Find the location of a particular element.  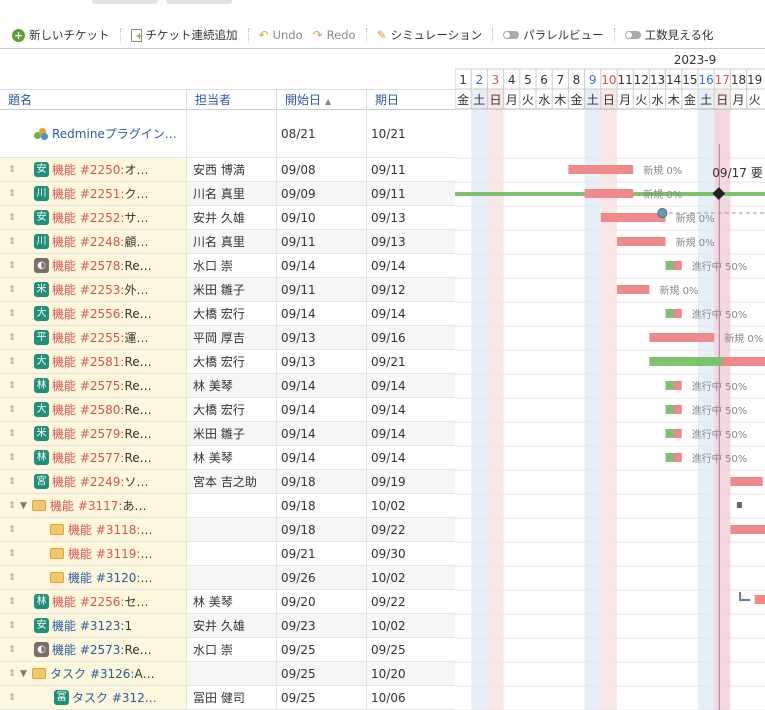

issue-link: 機能 #2255: is located at coordinates (88, 337).